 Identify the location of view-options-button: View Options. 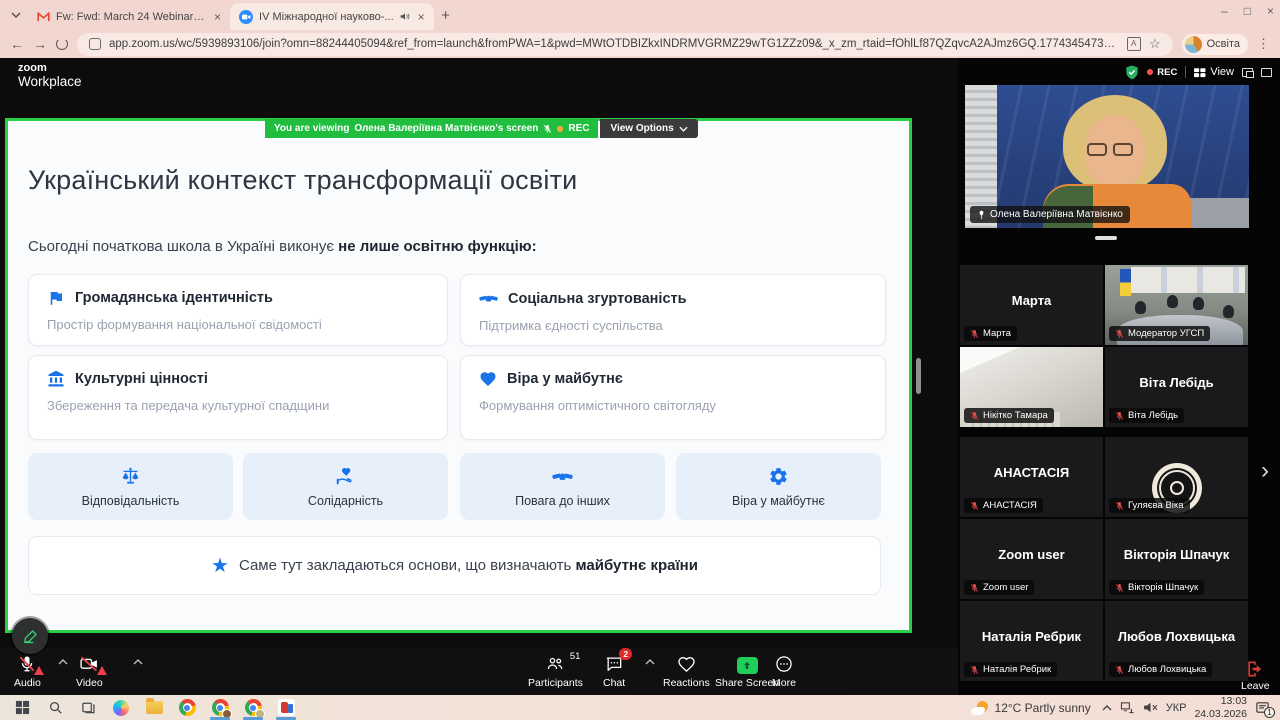
(649, 128).